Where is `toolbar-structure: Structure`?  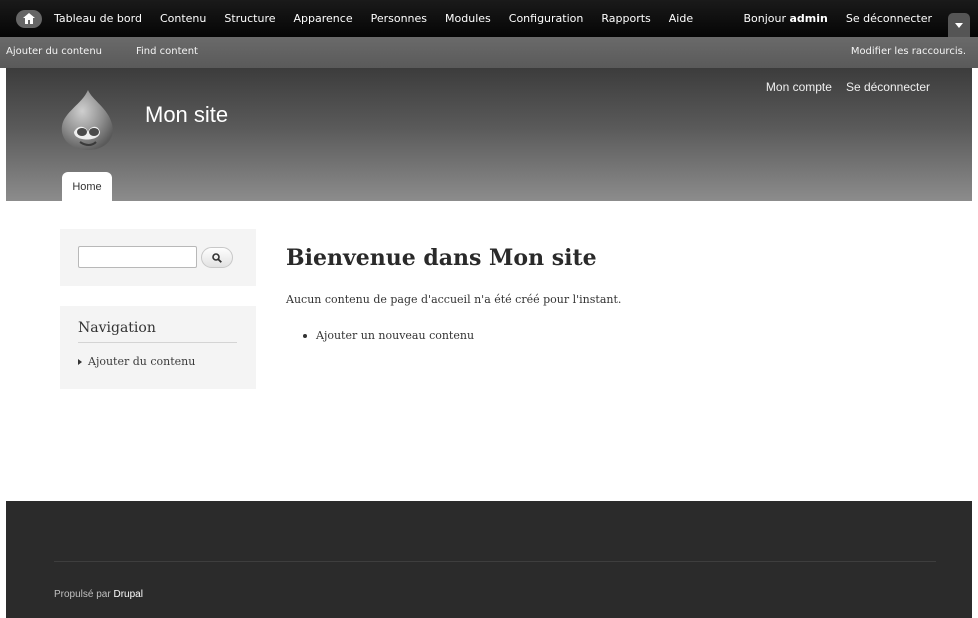
toolbar-structure: Structure is located at coordinates (249, 18).